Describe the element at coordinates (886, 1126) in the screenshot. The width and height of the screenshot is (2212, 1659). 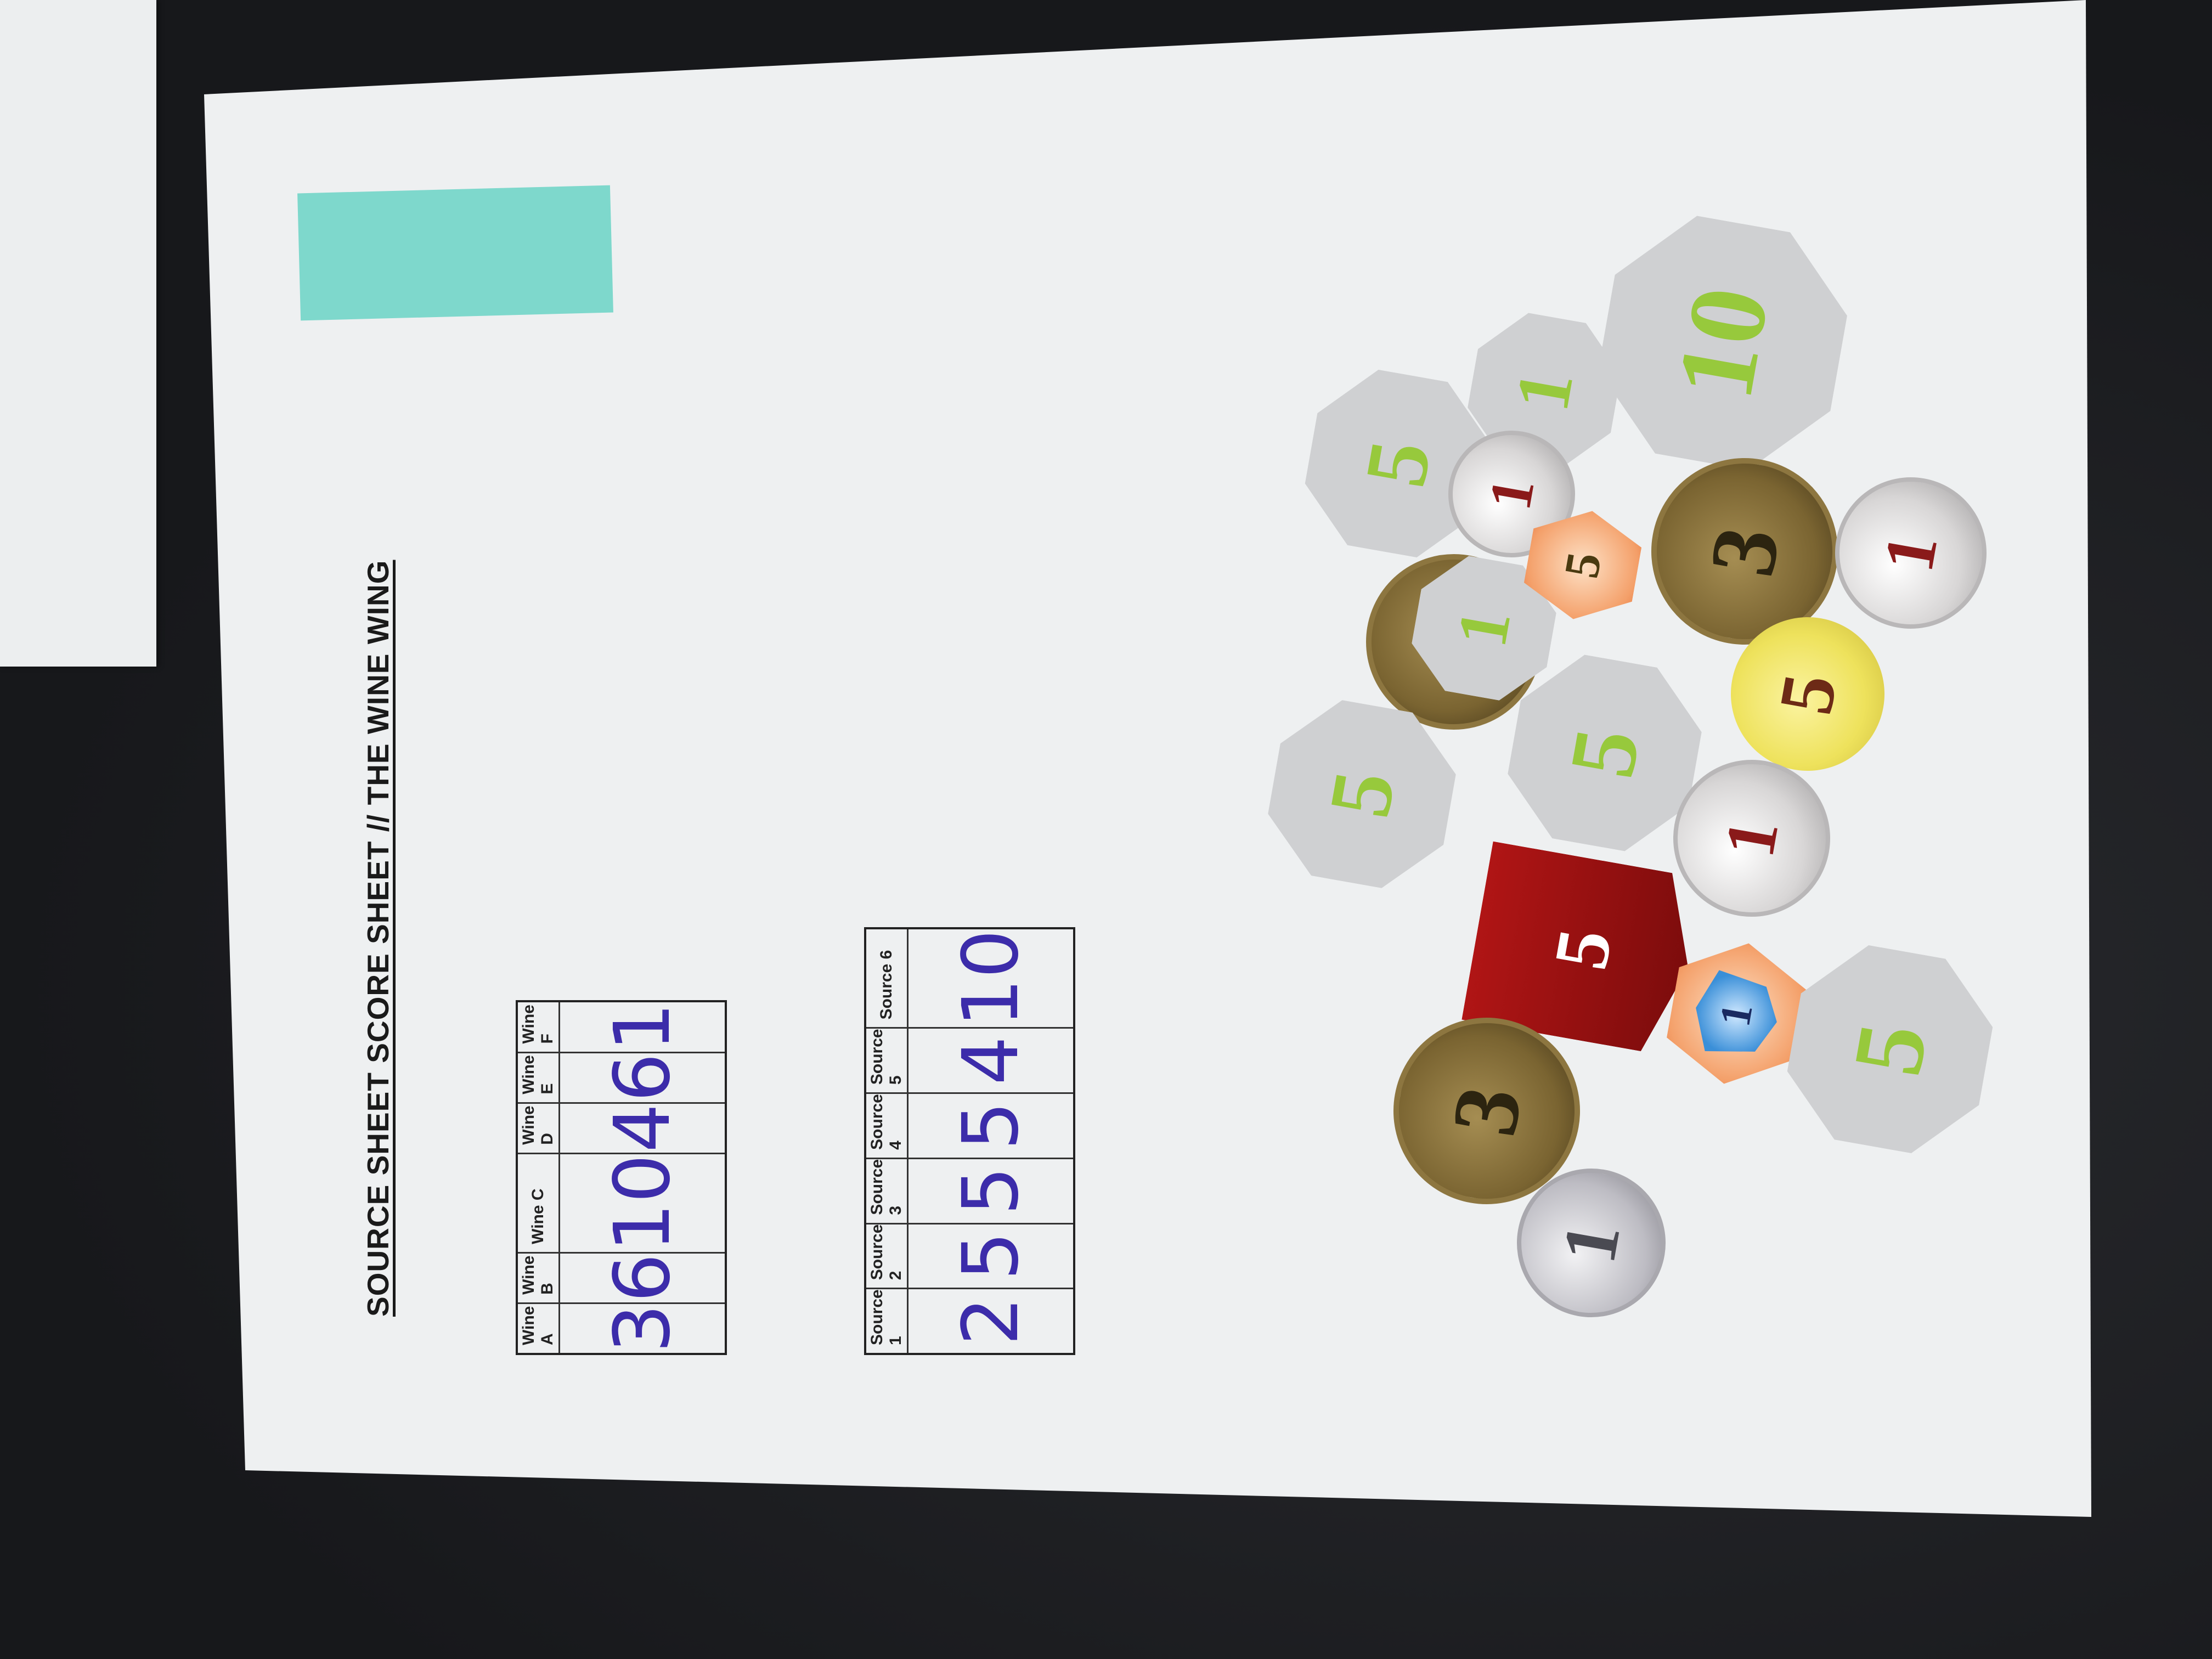
I see `source-header-cell: Source 4` at that location.